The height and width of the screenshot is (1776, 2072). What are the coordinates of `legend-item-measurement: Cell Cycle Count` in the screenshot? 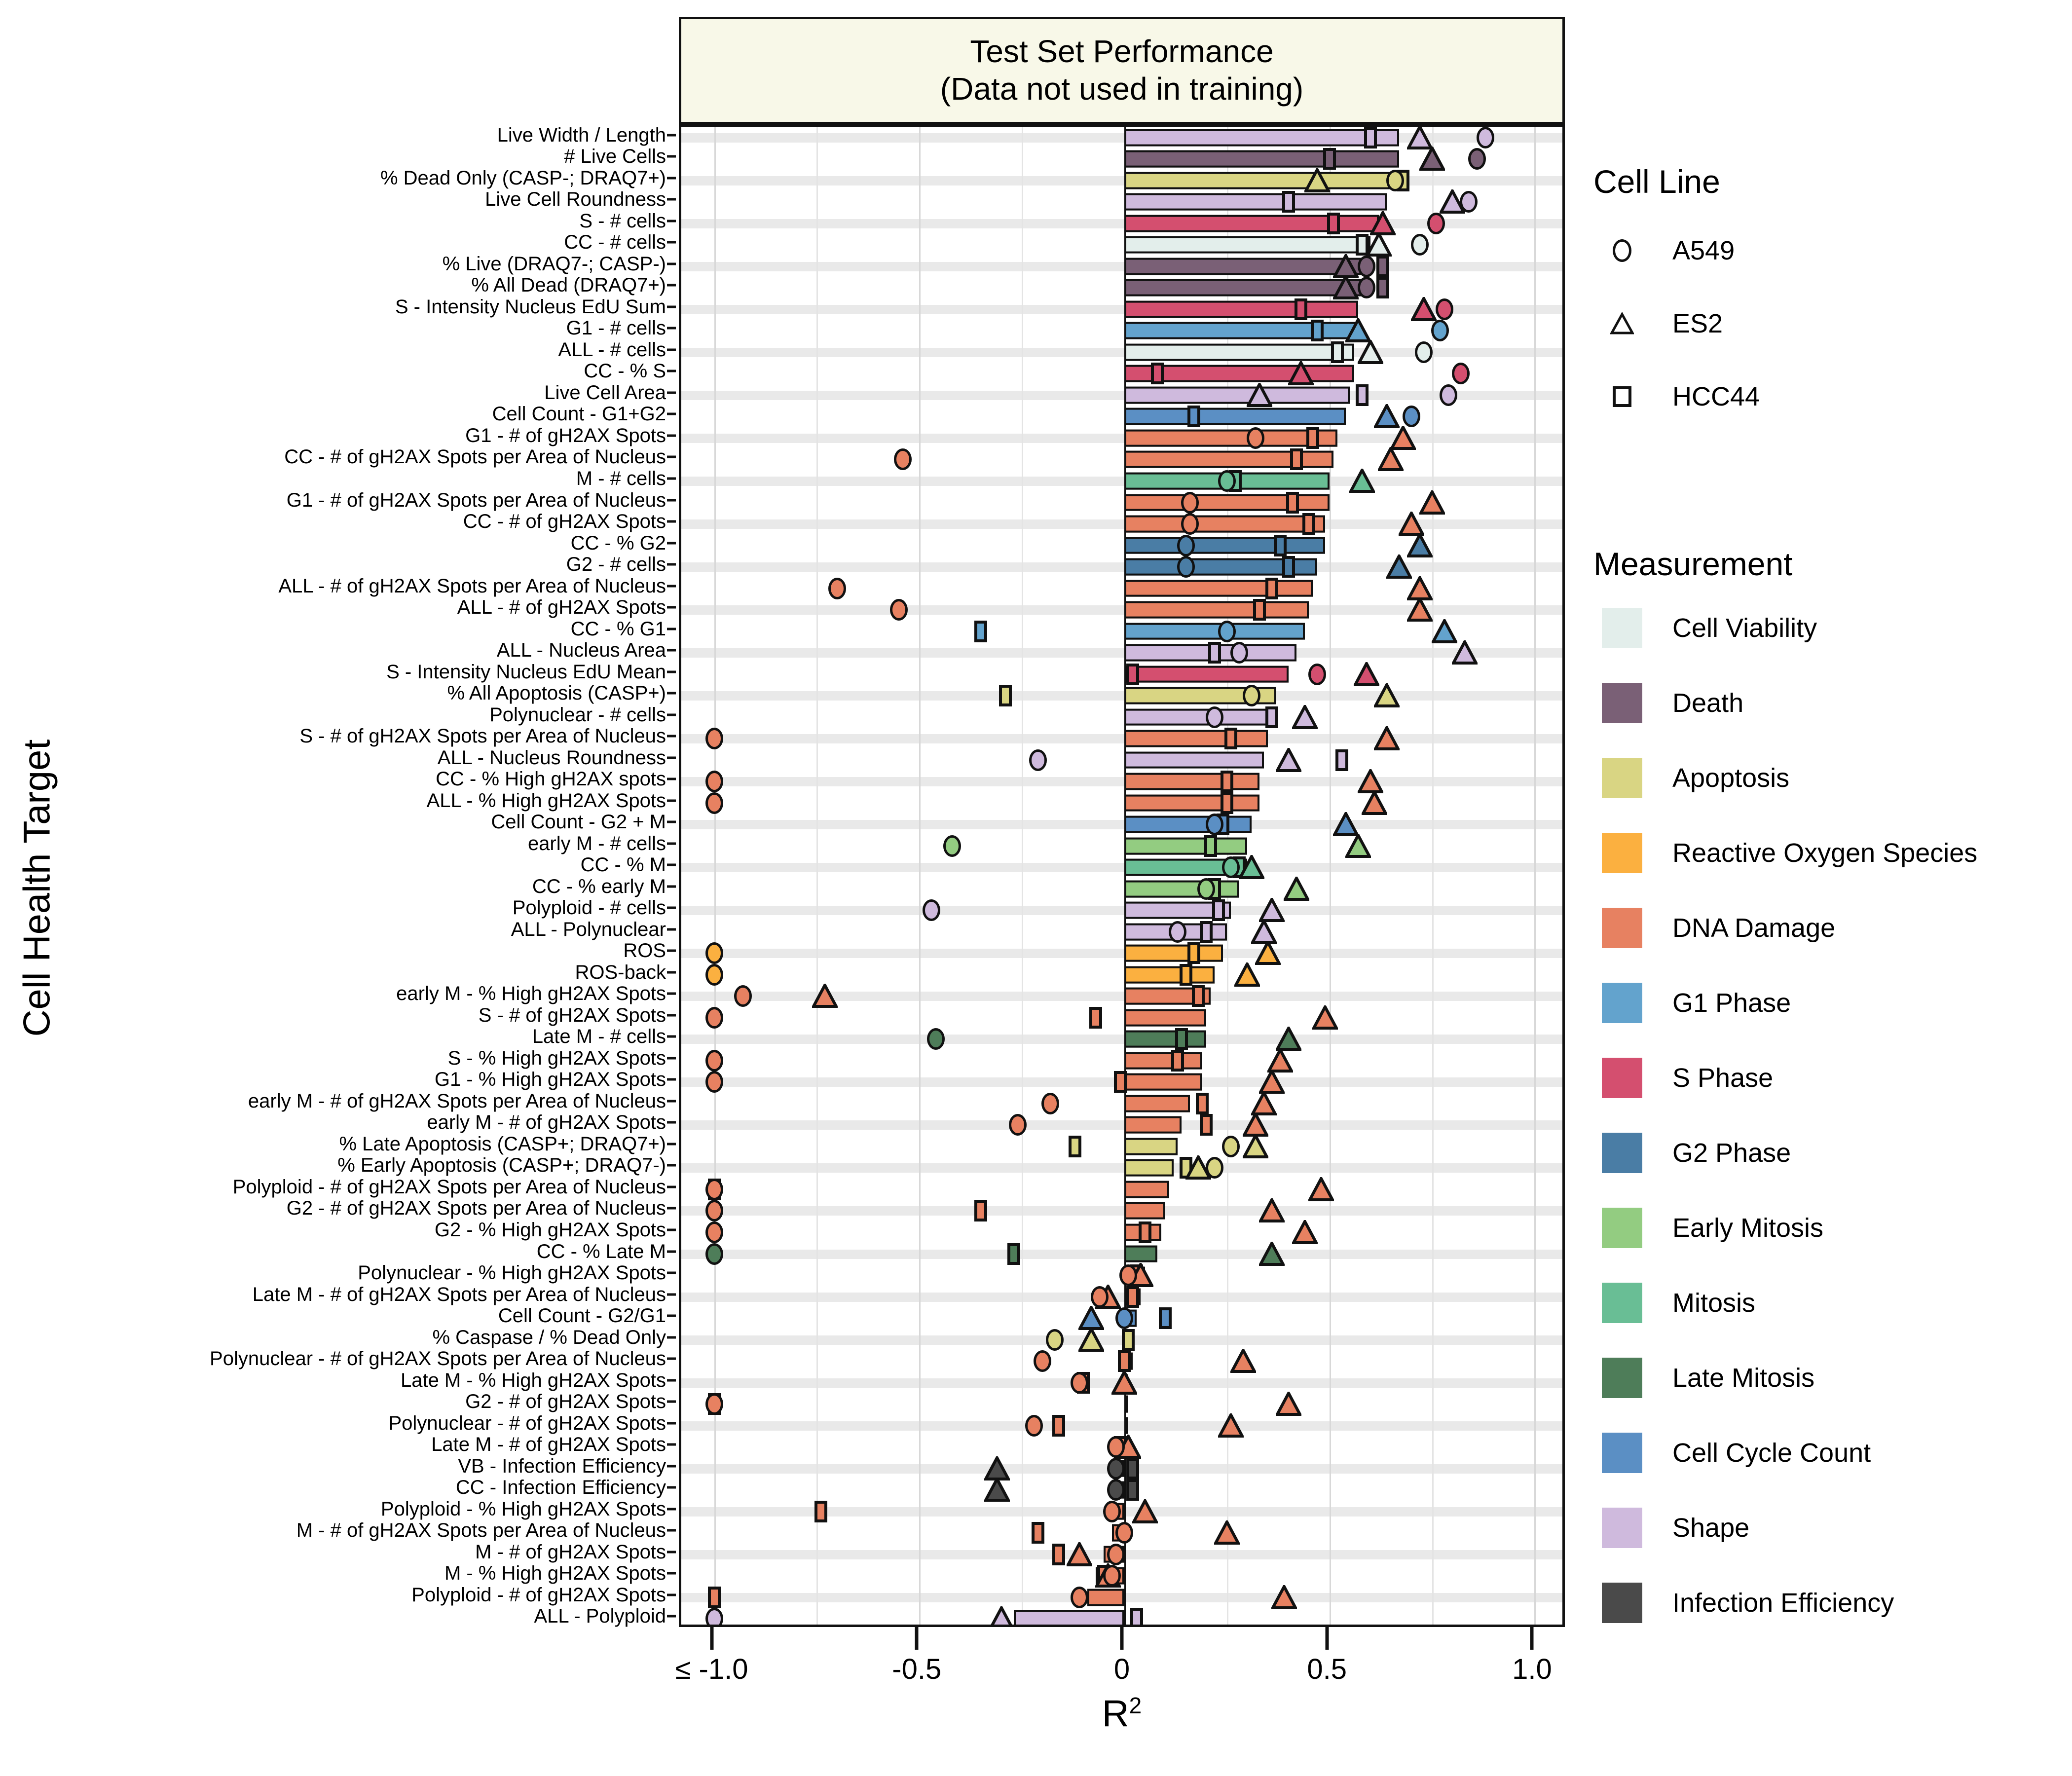 It's located at (1735, 1453).